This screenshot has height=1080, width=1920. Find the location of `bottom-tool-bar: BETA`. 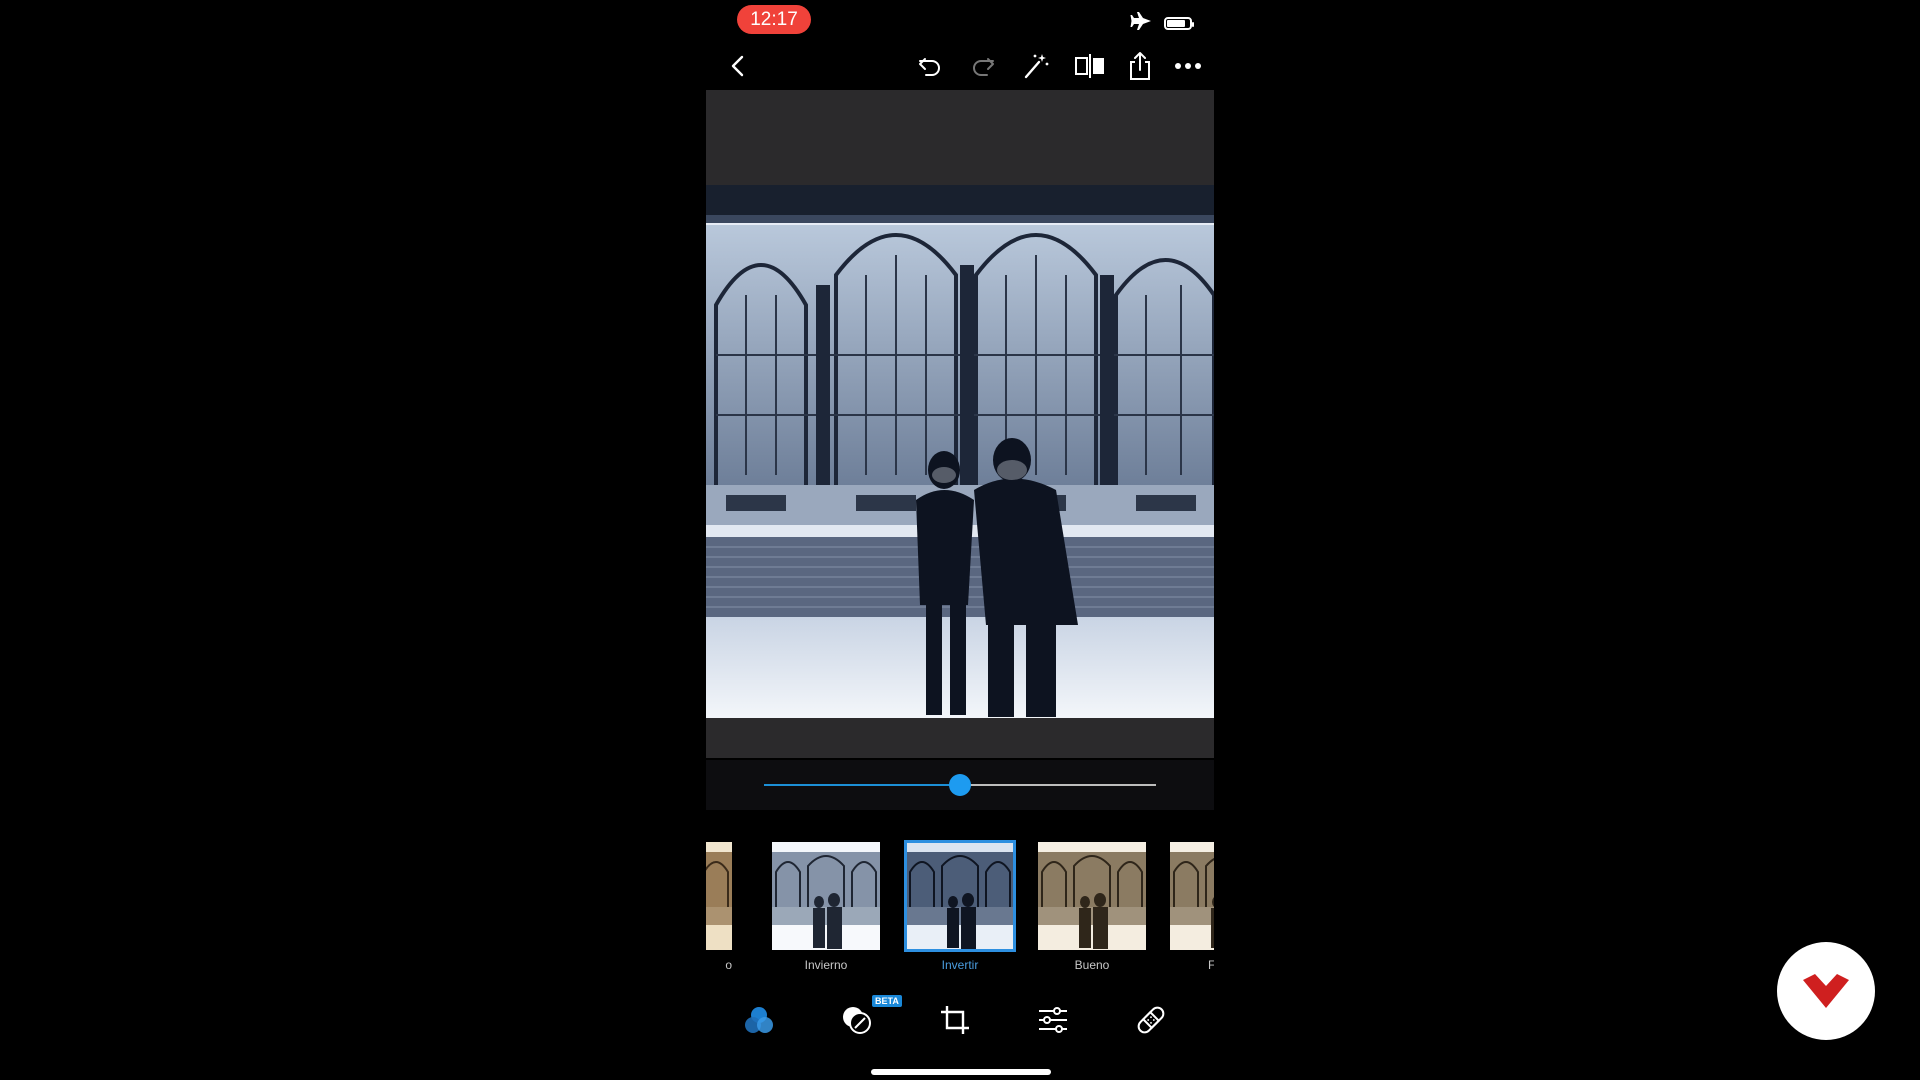

bottom-tool-bar: BETA is located at coordinates (960, 1031).